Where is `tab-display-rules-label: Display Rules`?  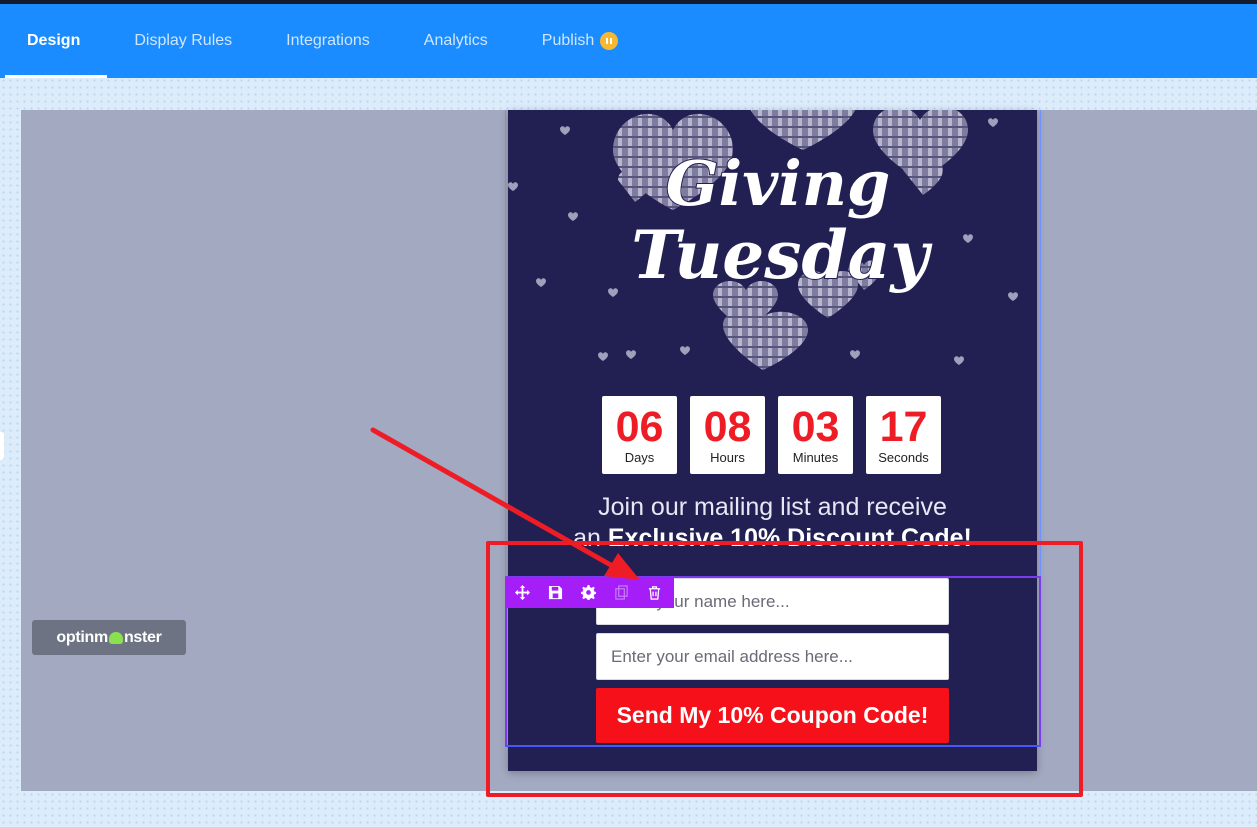 tab-display-rules-label: Display Rules is located at coordinates (183, 40).